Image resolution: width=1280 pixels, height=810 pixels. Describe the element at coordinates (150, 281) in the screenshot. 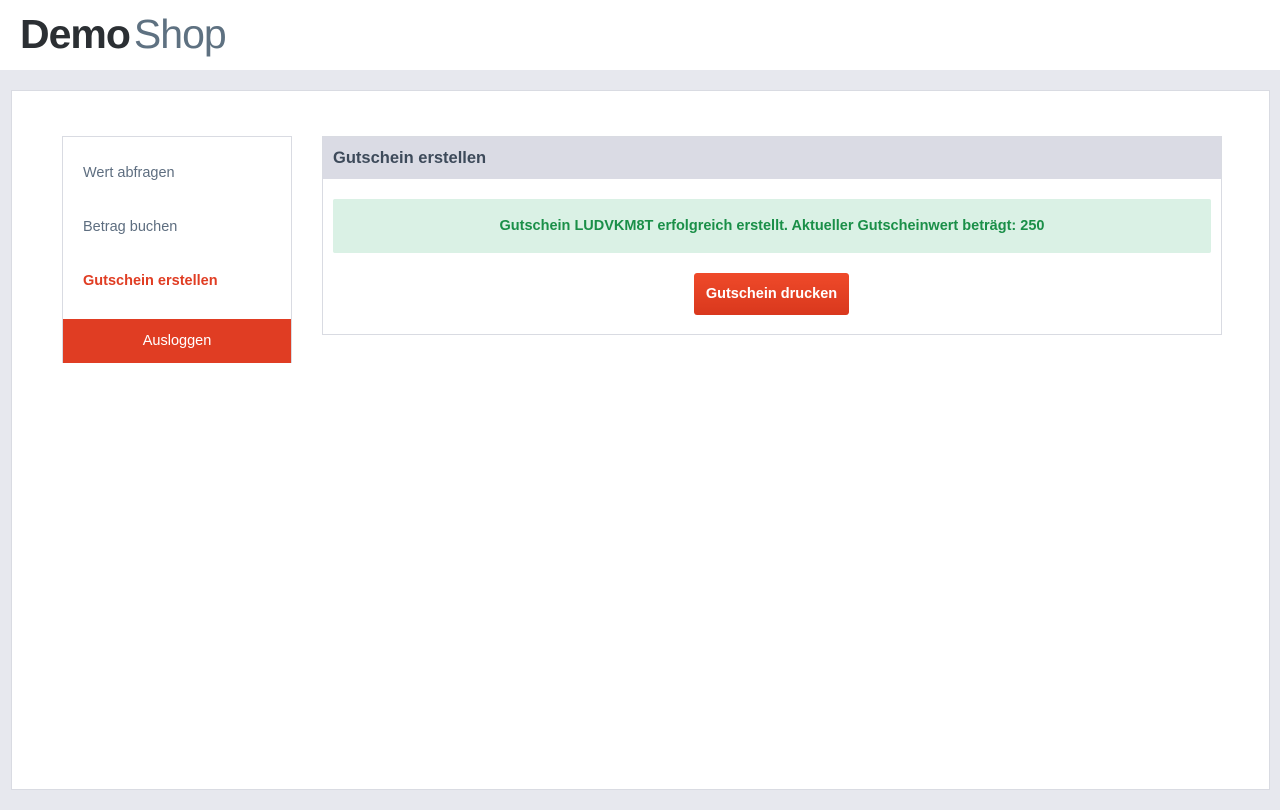

I see `sidebar-item-gutschein-erstellen: Gutschein erstellen` at that location.